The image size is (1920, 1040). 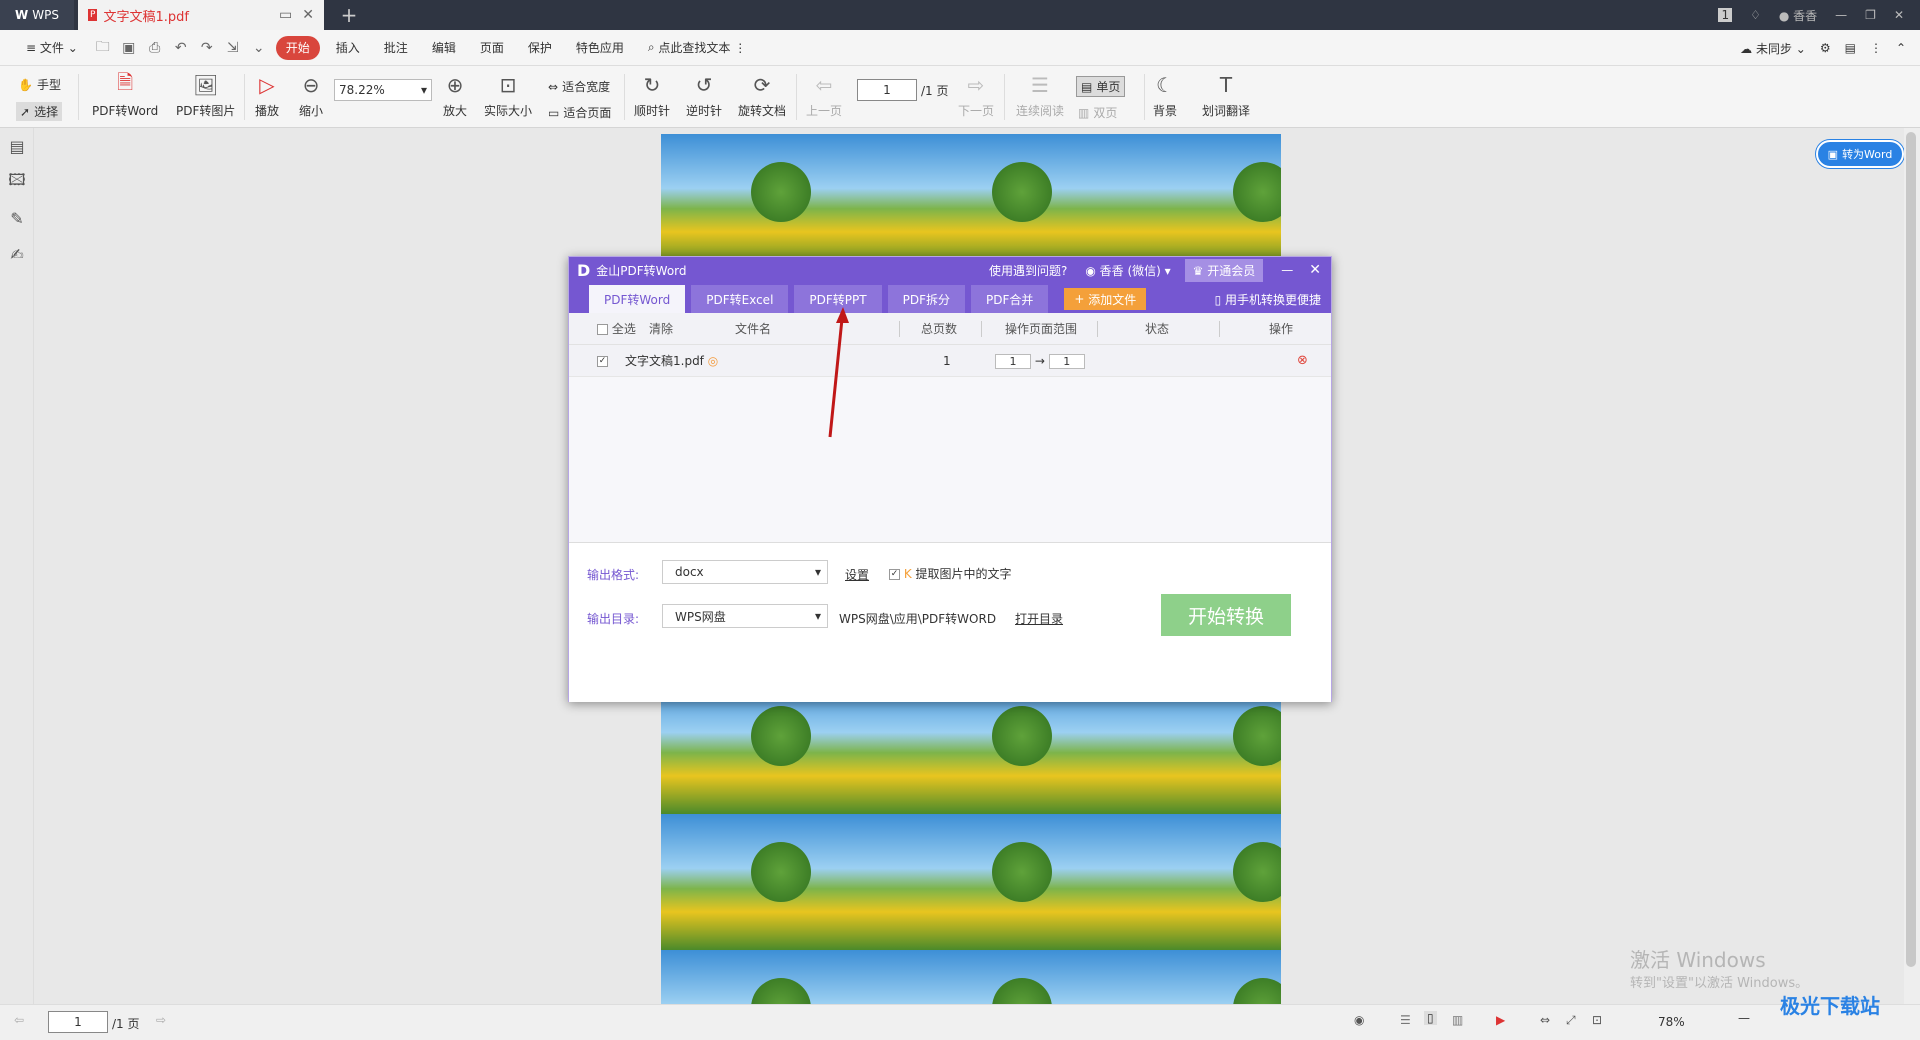 What do you see at coordinates (311, 95) in the screenshot?
I see `zoom-out-button: ⊖ 缩小` at bounding box center [311, 95].